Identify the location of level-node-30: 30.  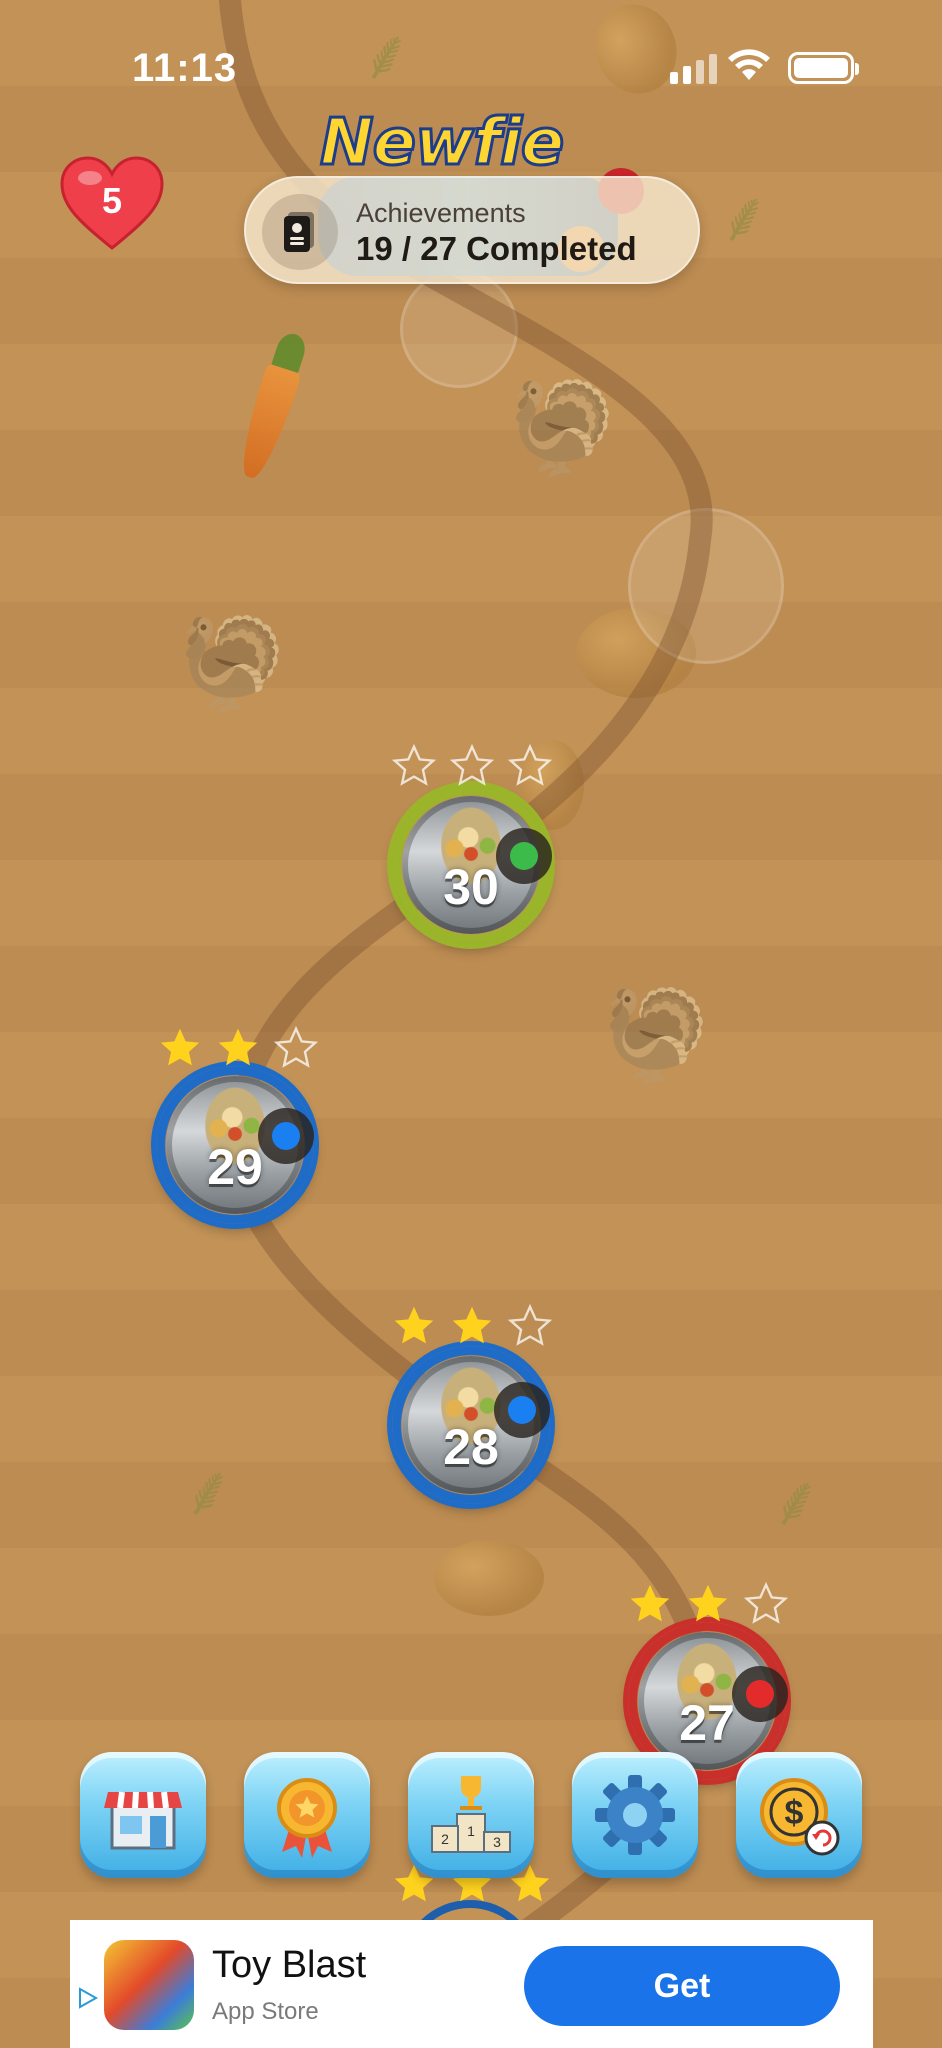
(472, 865).